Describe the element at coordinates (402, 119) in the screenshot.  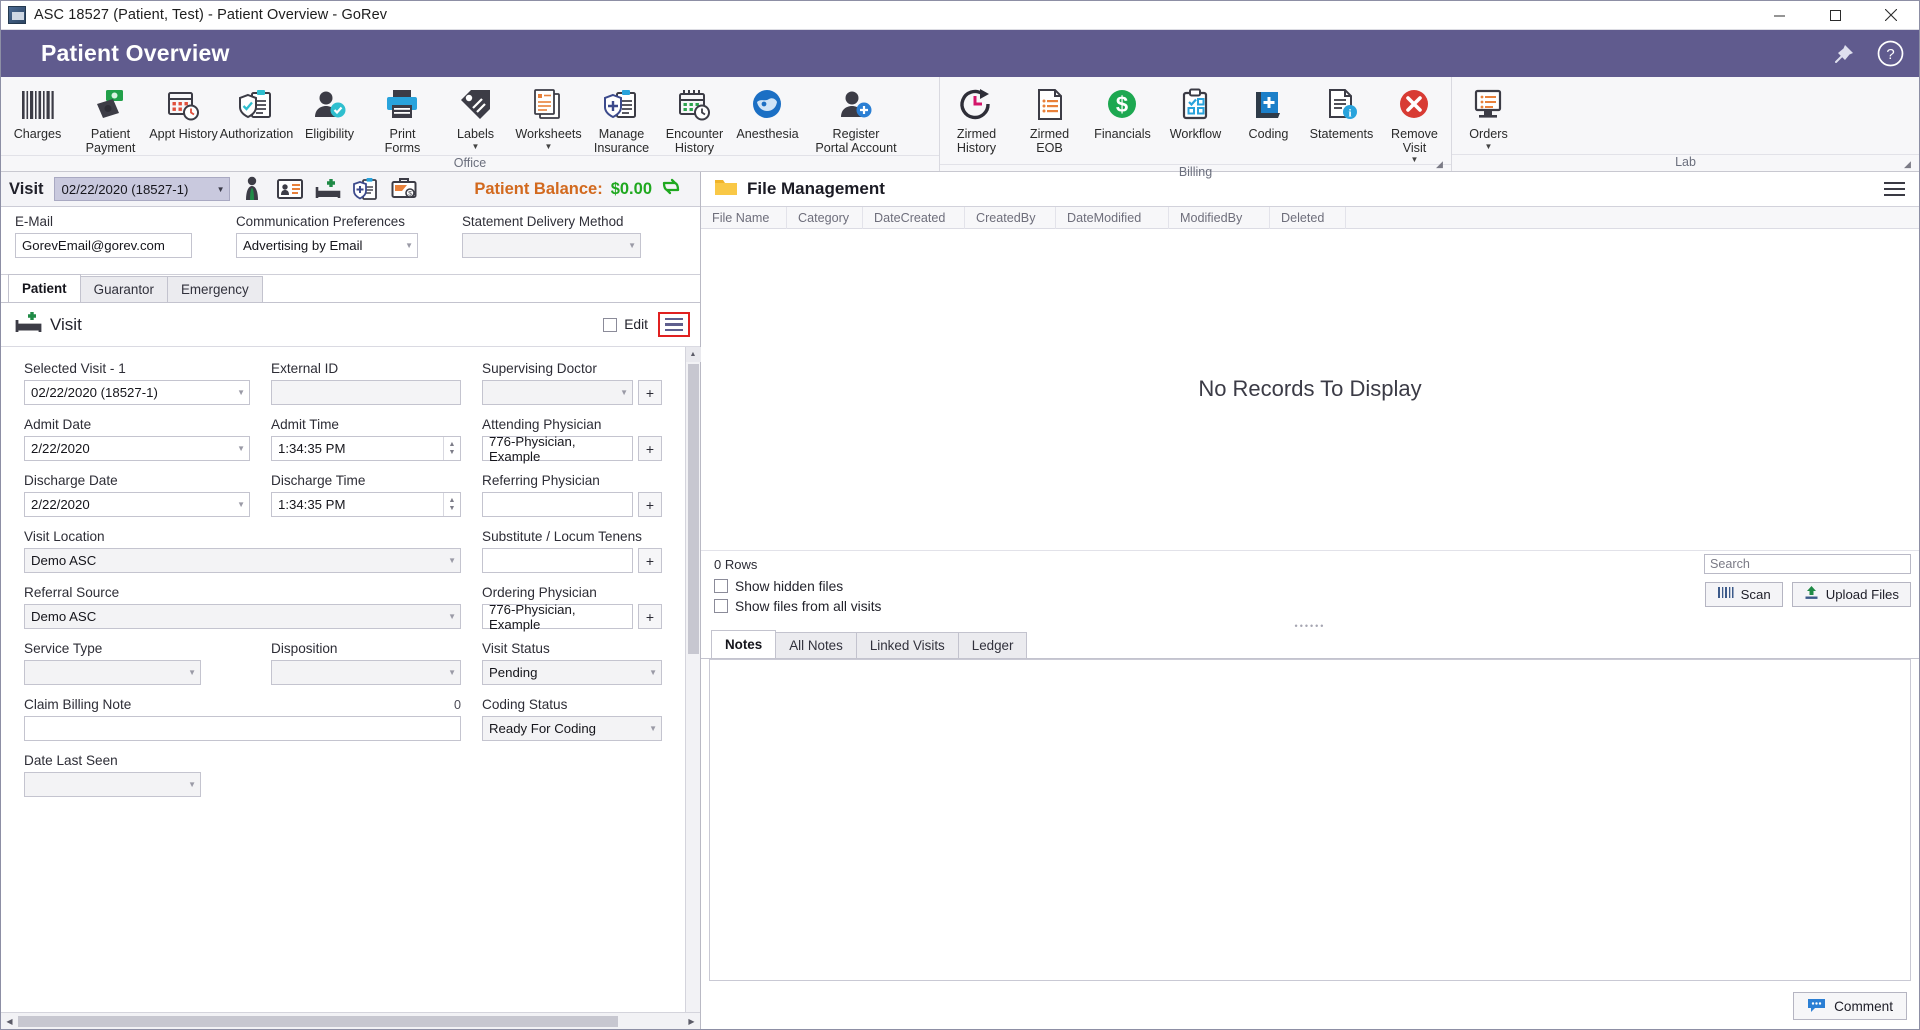
I see `ribbon-button-print-forms: Print Forms` at that location.